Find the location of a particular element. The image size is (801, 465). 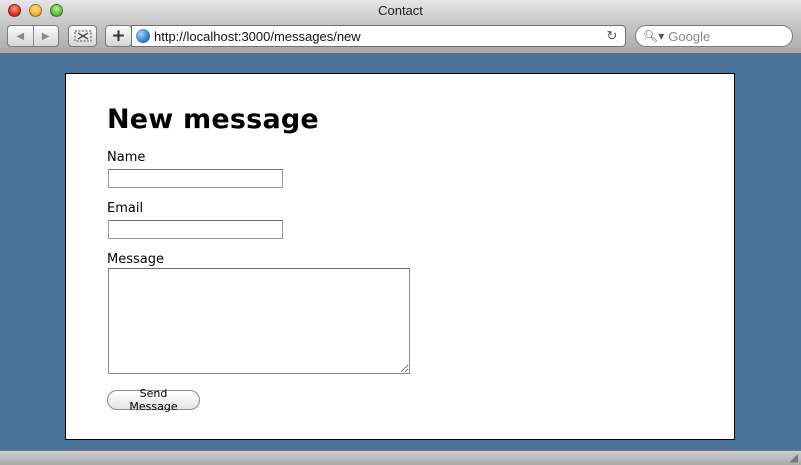

back-button: ◀ is located at coordinates (20, 36).